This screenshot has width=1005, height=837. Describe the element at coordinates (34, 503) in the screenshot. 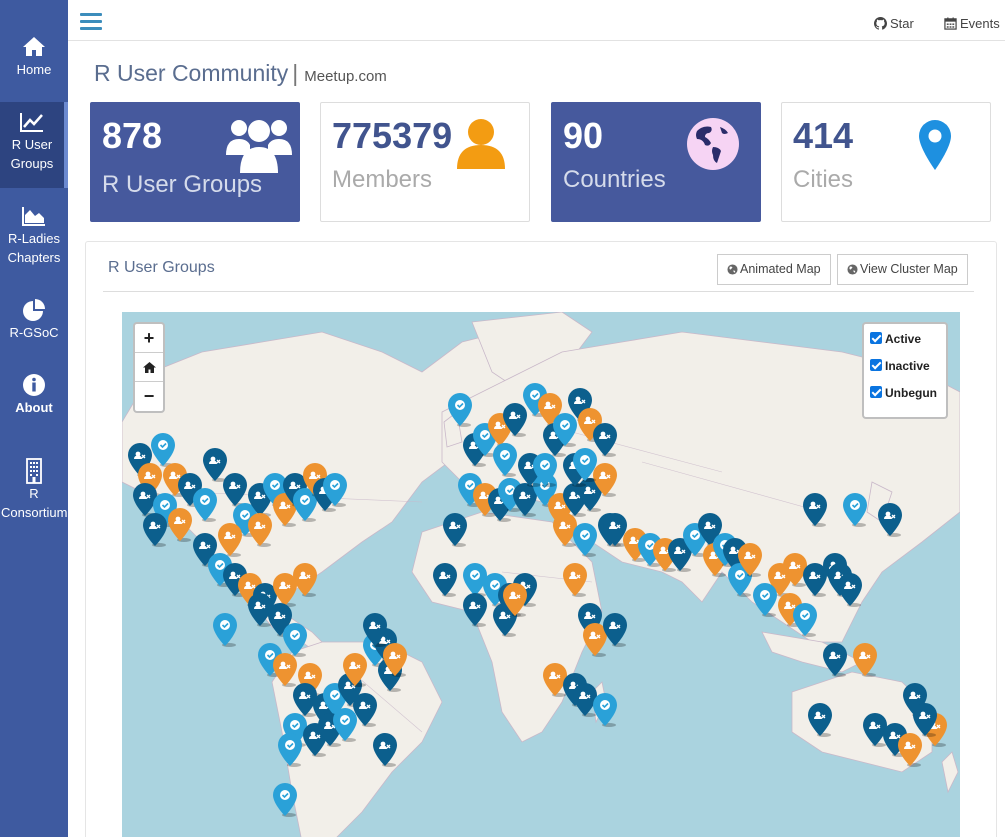

I see `sidebar-item-label: R Consortium` at that location.